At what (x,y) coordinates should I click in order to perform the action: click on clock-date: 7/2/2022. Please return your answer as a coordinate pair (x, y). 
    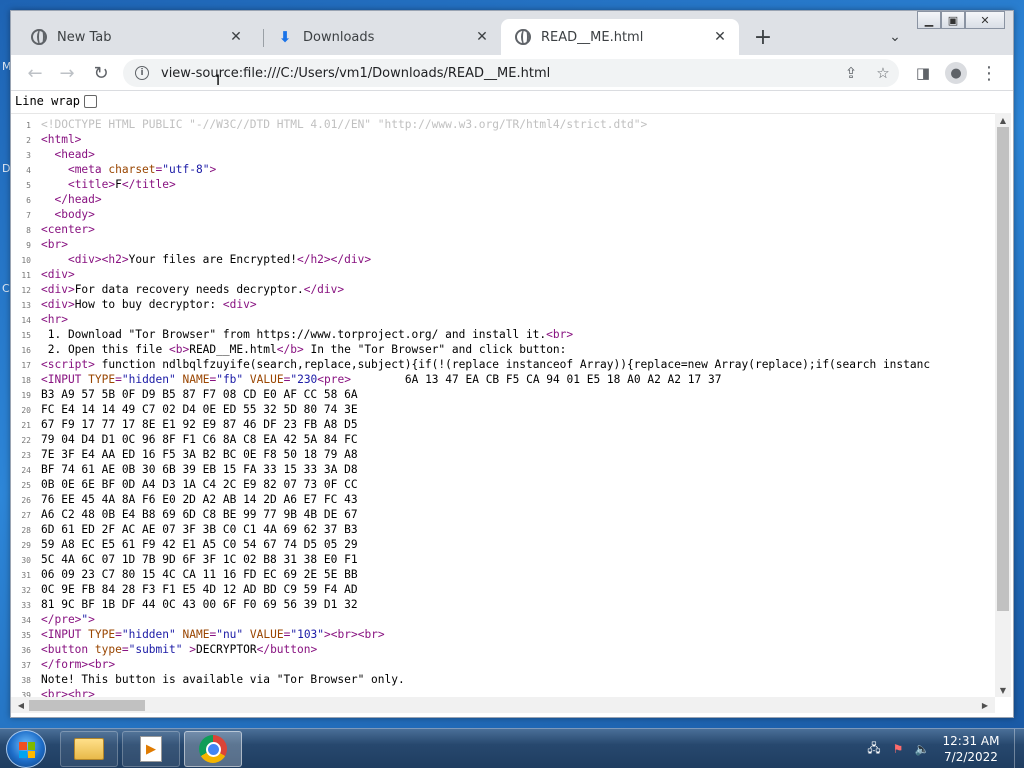
    Looking at the image, I should click on (971, 757).